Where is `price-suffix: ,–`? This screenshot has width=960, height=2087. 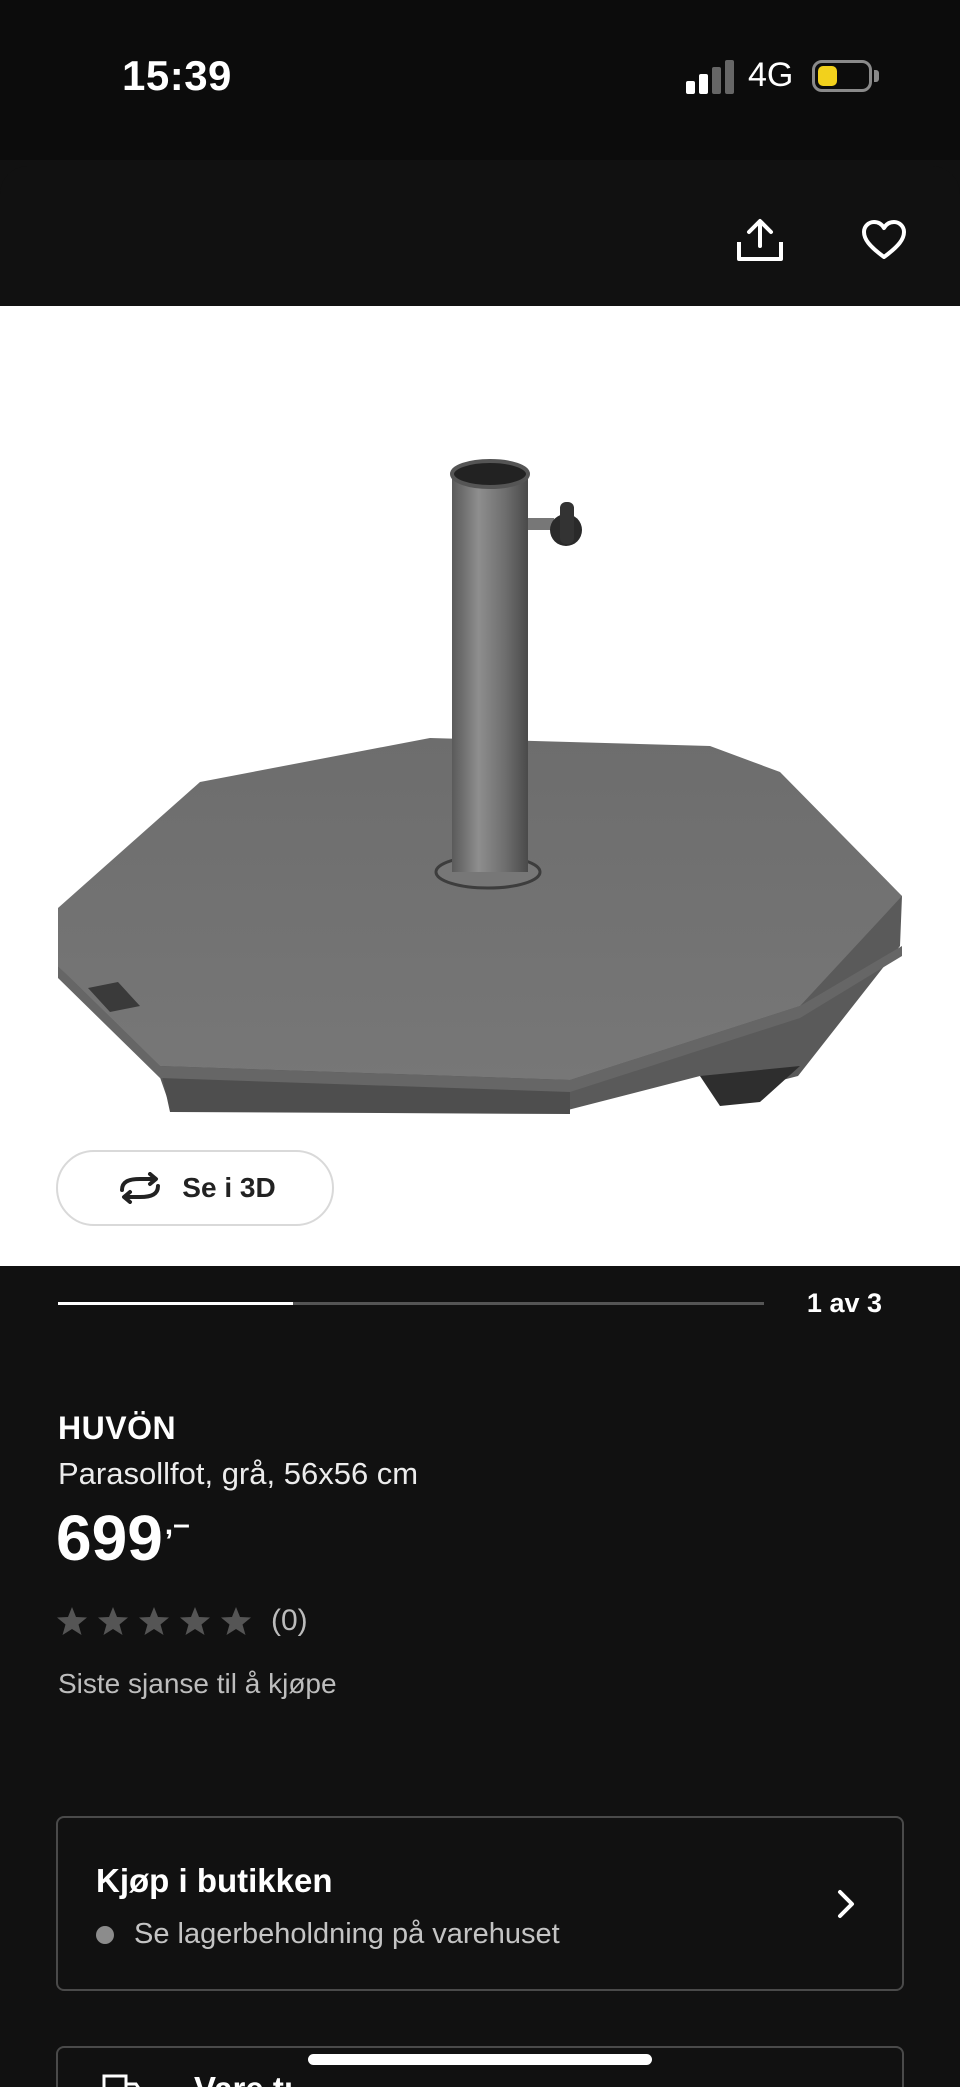 price-suffix: ,– is located at coordinates (177, 1524).